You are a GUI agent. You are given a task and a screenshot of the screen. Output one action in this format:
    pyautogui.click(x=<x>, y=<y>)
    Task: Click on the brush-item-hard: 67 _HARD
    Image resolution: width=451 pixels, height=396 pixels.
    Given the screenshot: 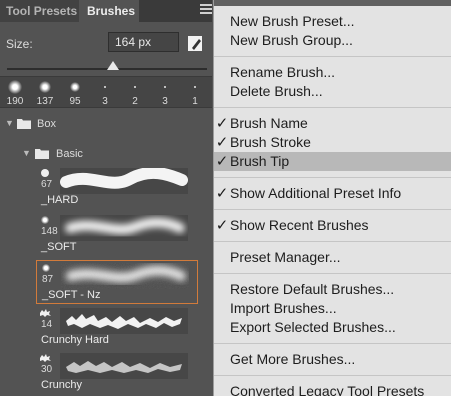 What is the action you would take?
    pyautogui.click(x=117, y=188)
    